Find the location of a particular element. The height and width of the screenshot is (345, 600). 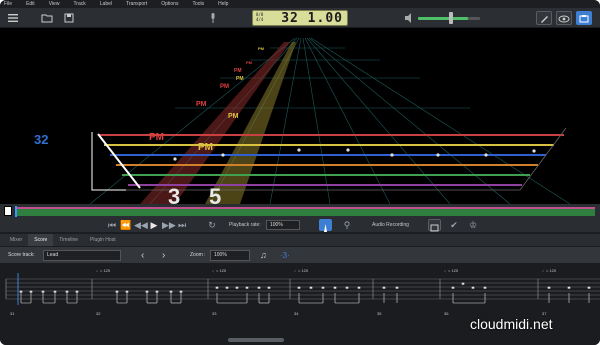

score-track-select: Lead is located at coordinates (82, 255).